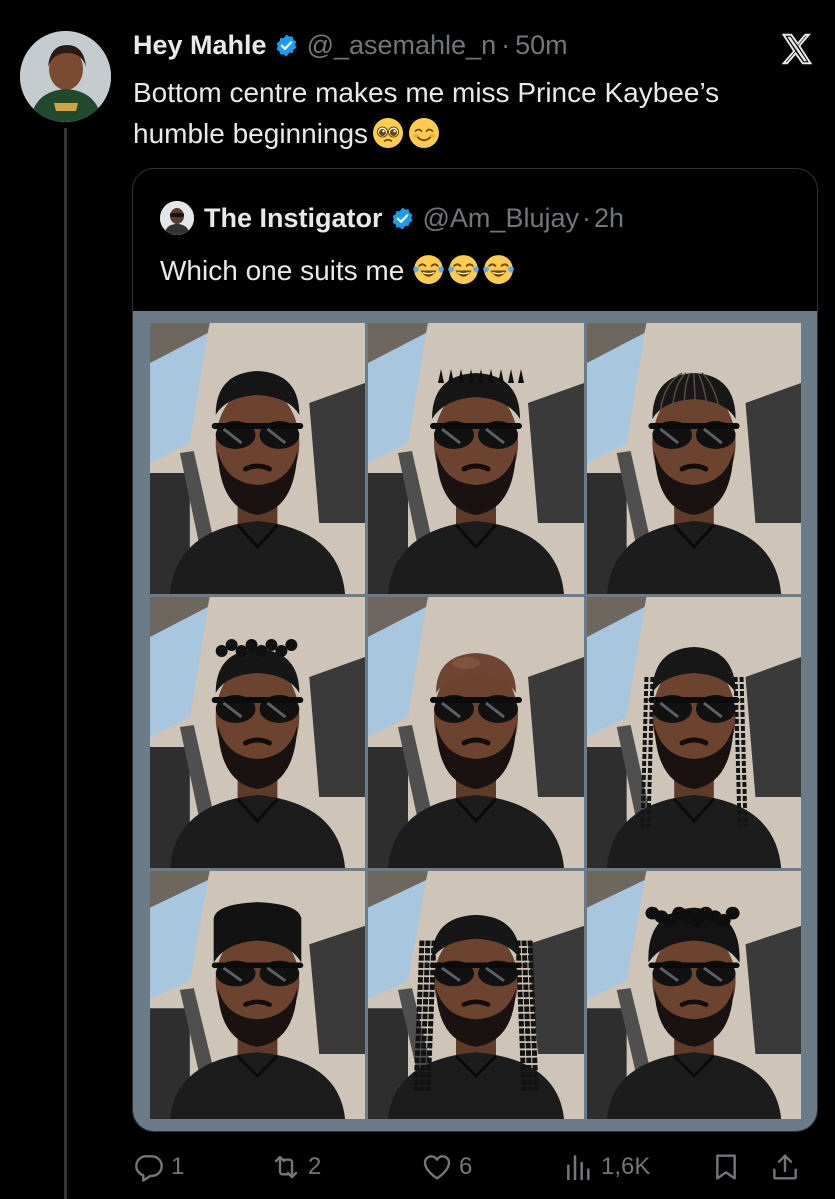  What do you see at coordinates (388, 133) in the screenshot?
I see `pleading-face-icon` at bounding box center [388, 133].